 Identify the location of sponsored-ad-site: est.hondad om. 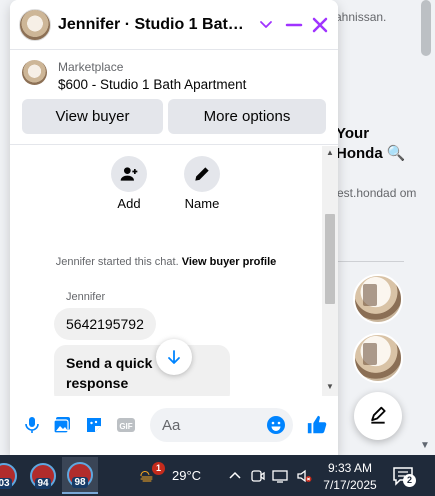
(377, 193).